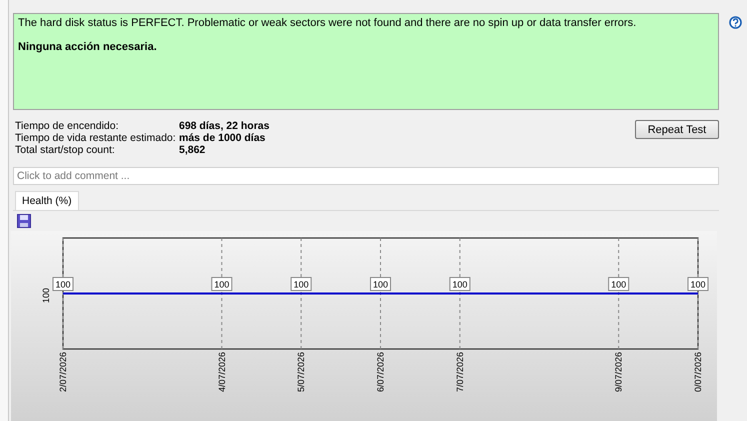 This screenshot has height=421, width=747. What do you see at coordinates (24, 221) in the screenshot?
I see `save-icon` at bounding box center [24, 221].